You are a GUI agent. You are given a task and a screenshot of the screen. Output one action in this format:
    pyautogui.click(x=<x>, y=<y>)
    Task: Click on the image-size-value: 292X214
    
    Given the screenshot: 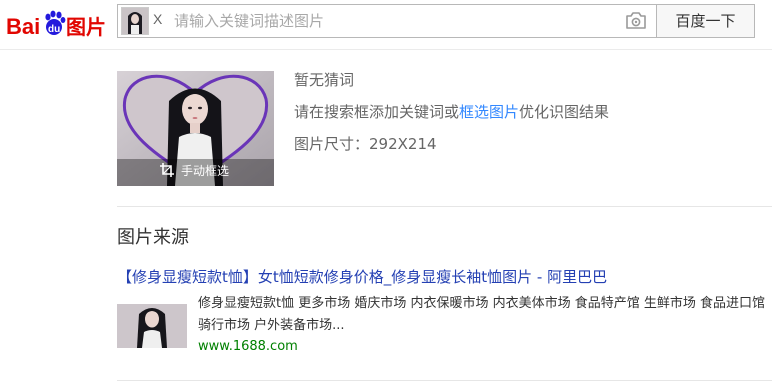 What is the action you would take?
    pyautogui.click(x=403, y=144)
    